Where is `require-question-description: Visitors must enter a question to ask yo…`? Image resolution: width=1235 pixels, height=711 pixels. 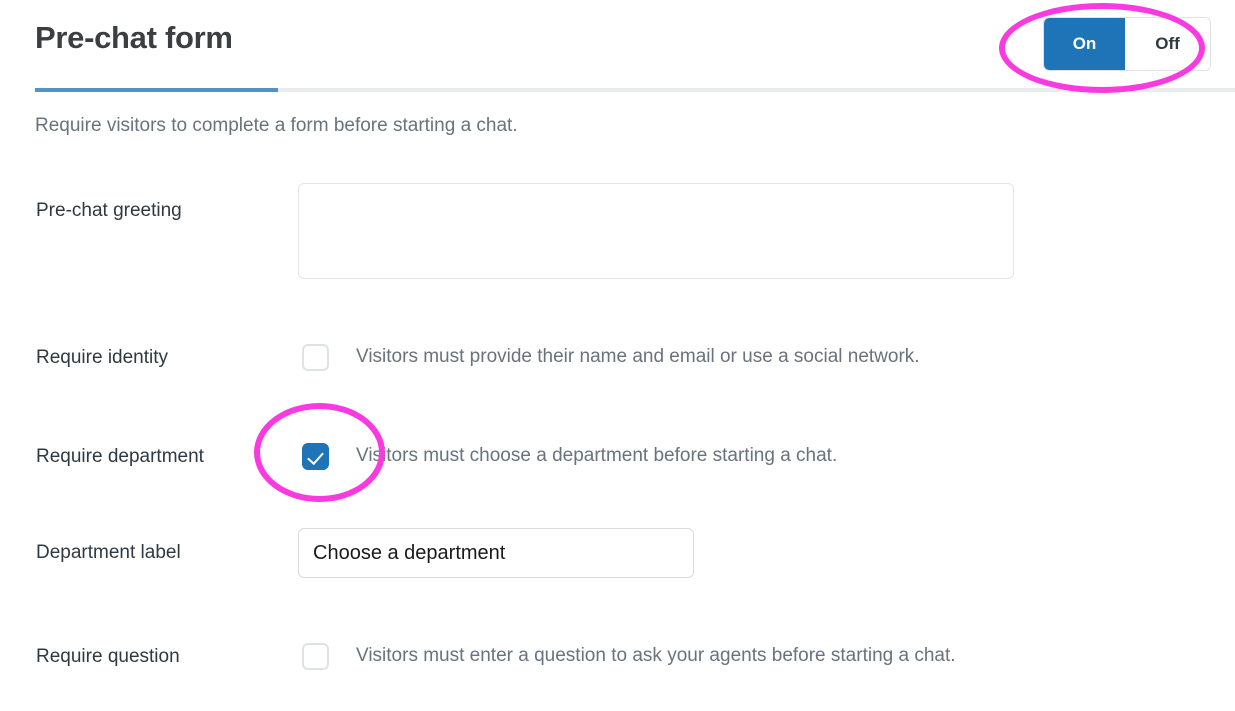 require-question-description: Visitors must enter a question to ask yo… is located at coordinates (656, 655).